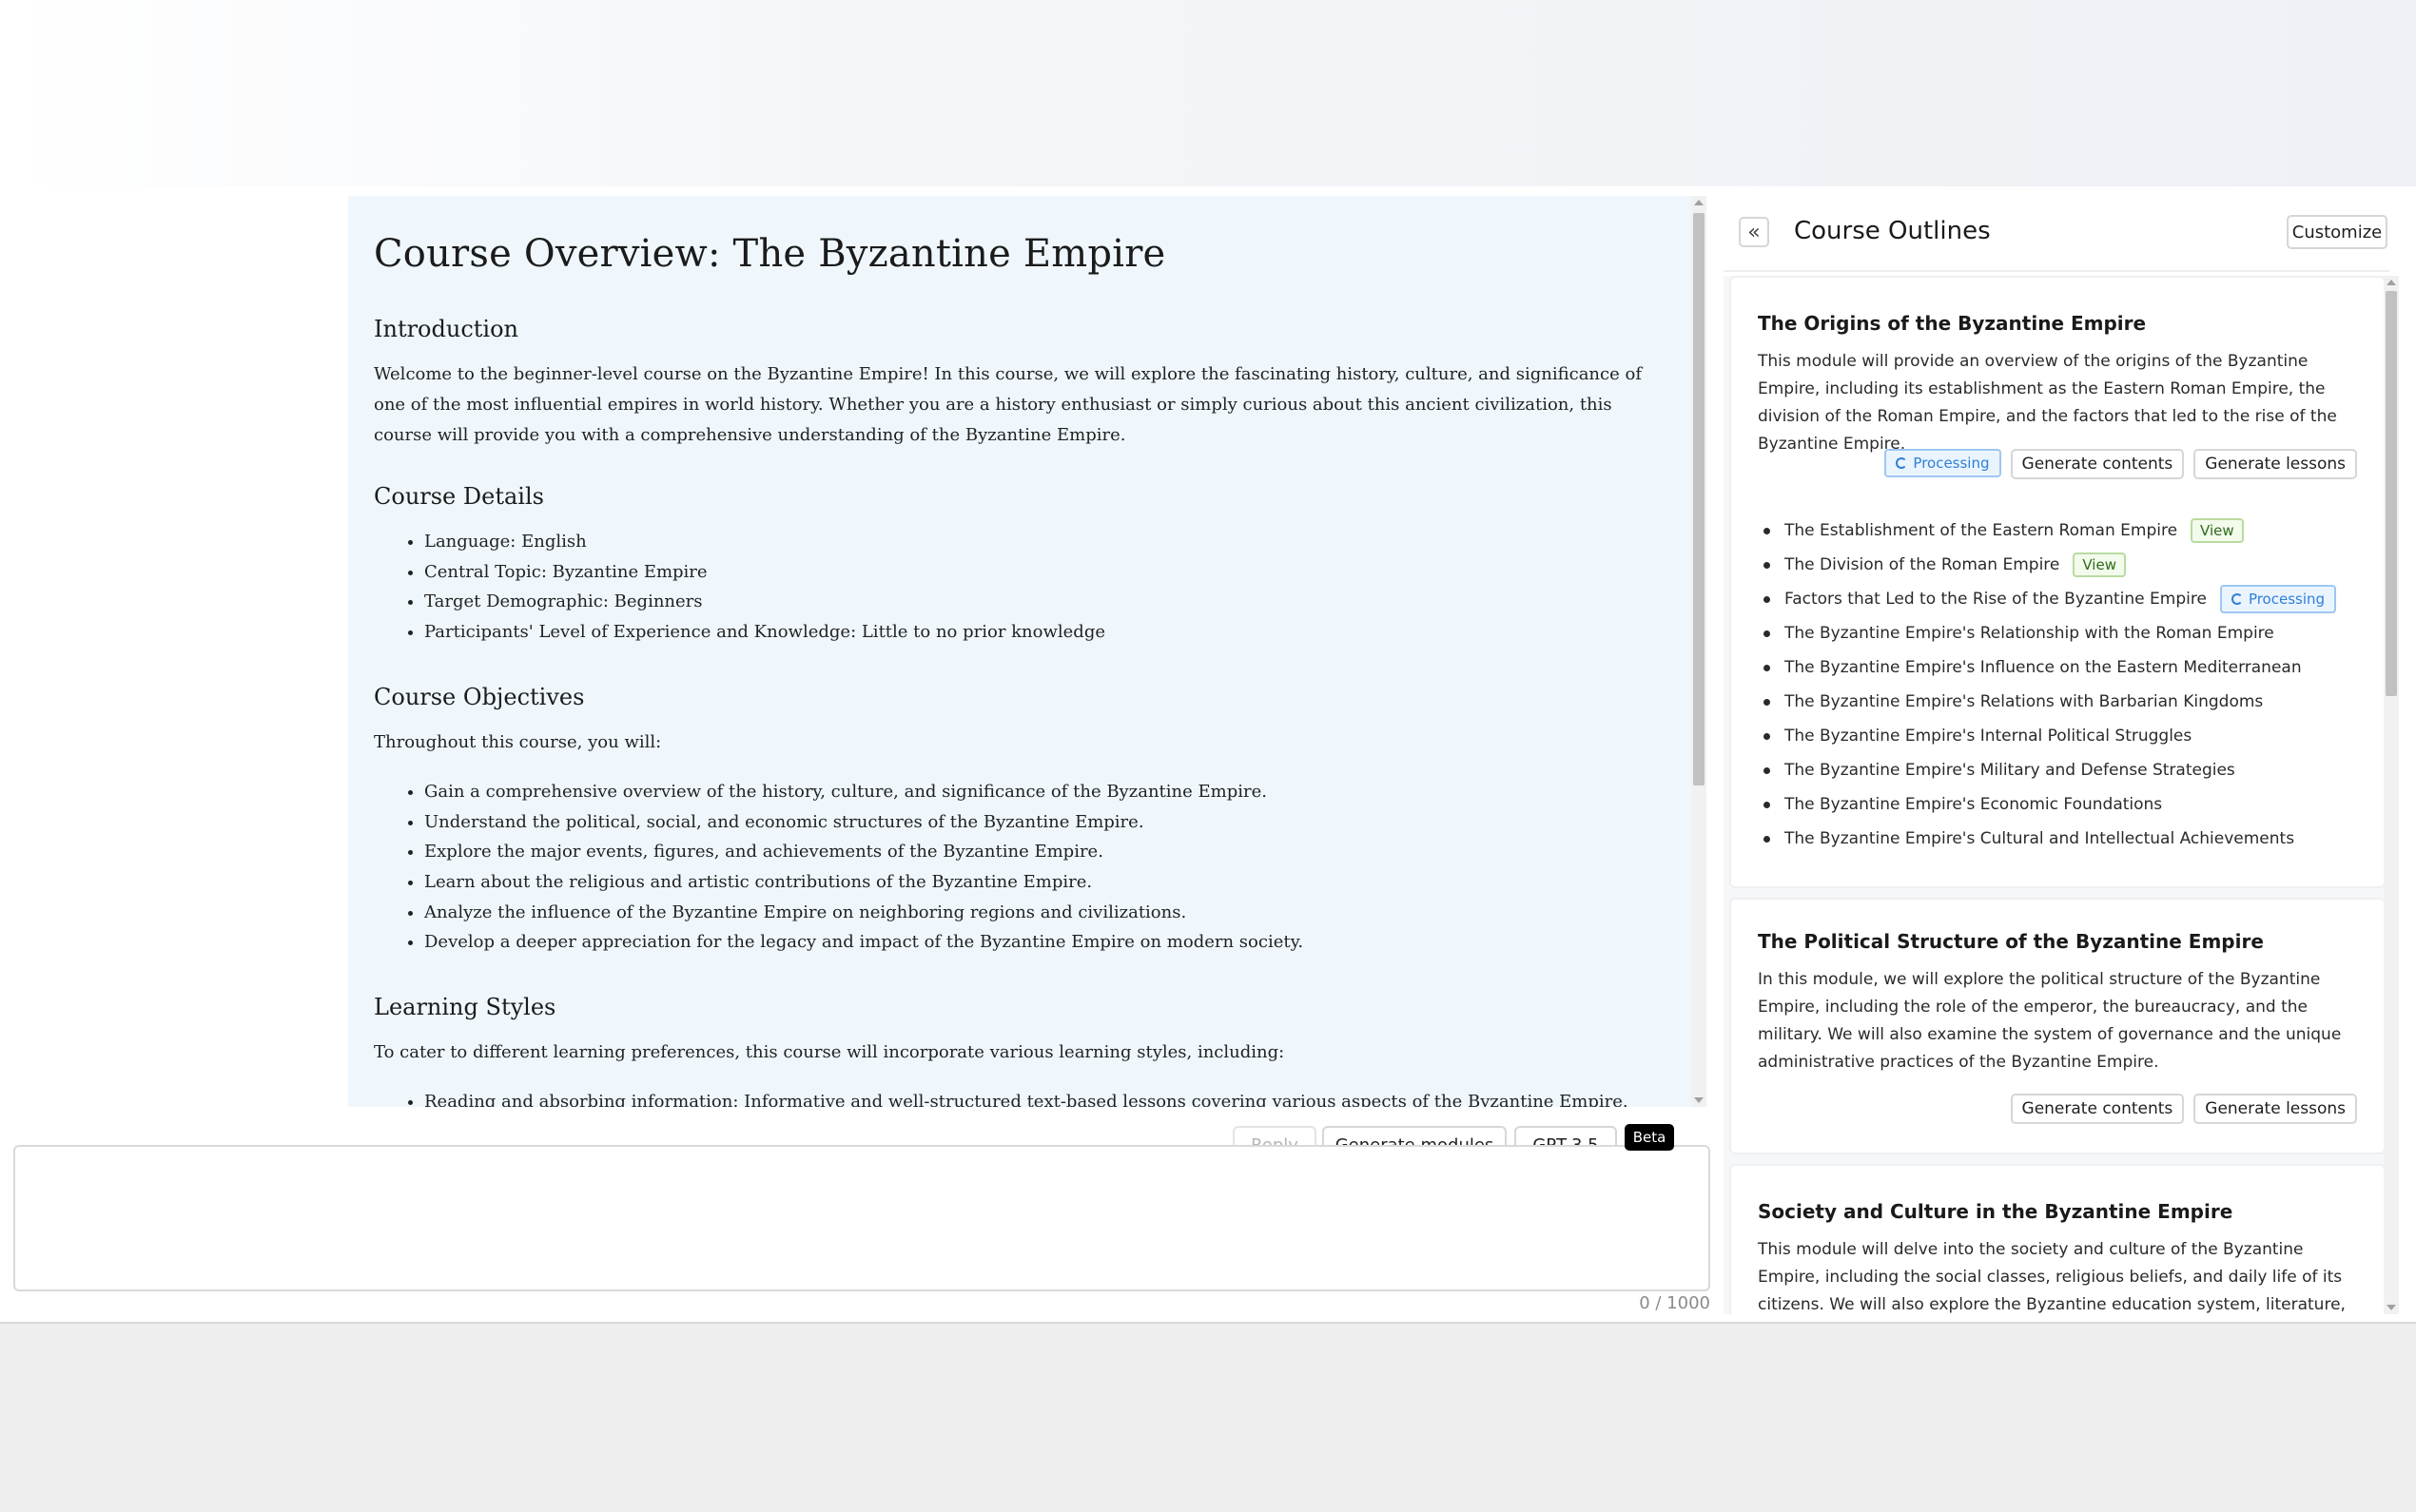 This screenshot has width=2416, height=1512. Describe the element at coordinates (1045, 573) in the screenshot. I see `list-item: Central Topic: Byzantine Empire` at that location.